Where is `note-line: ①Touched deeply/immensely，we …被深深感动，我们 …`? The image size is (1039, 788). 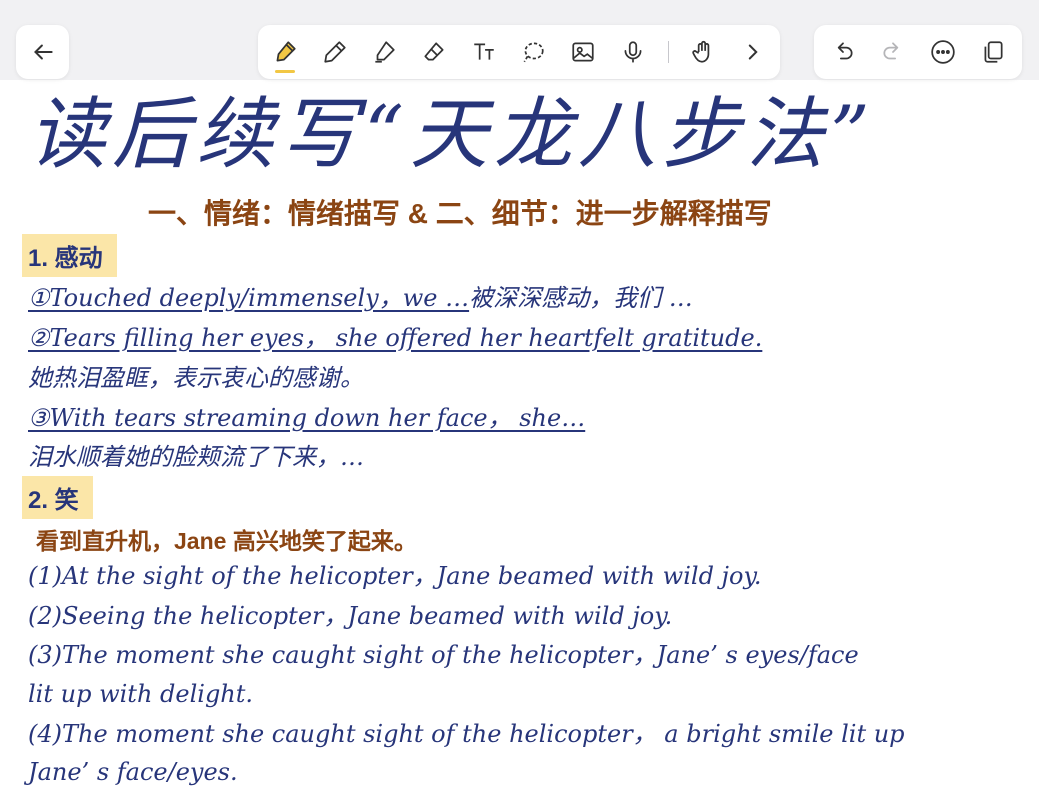 note-line: ①Touched deeply/immensely，we …被深深感动，我们 … is located at coordinates (360, 298).